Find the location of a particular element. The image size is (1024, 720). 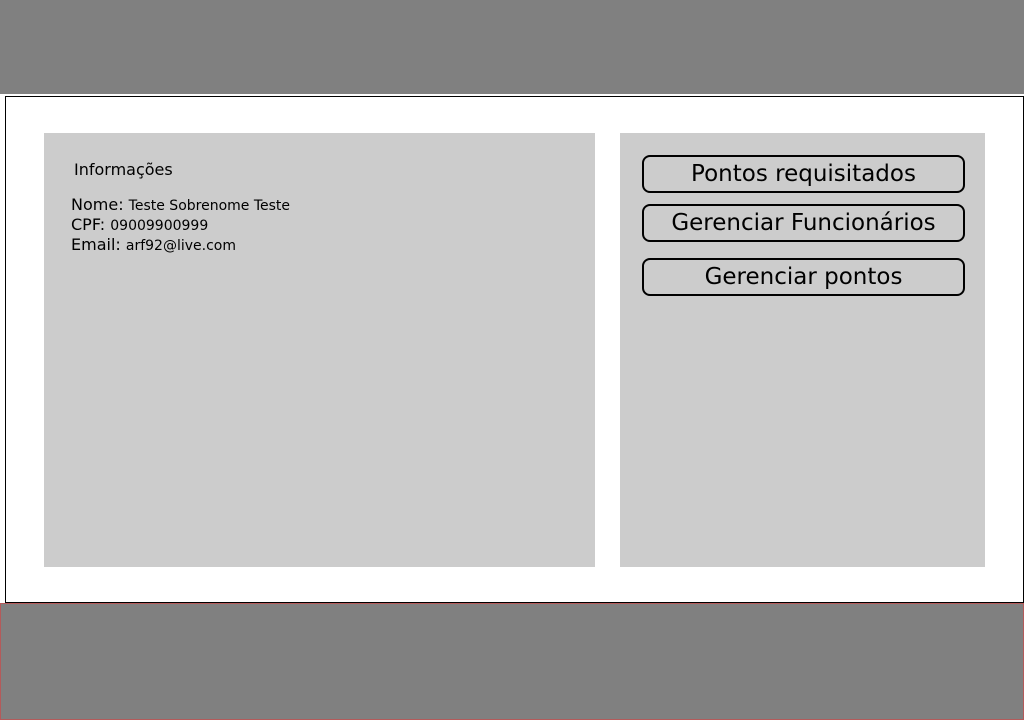

name-value: Teste Sobrenome Teste is located at coordinates (209, 206).